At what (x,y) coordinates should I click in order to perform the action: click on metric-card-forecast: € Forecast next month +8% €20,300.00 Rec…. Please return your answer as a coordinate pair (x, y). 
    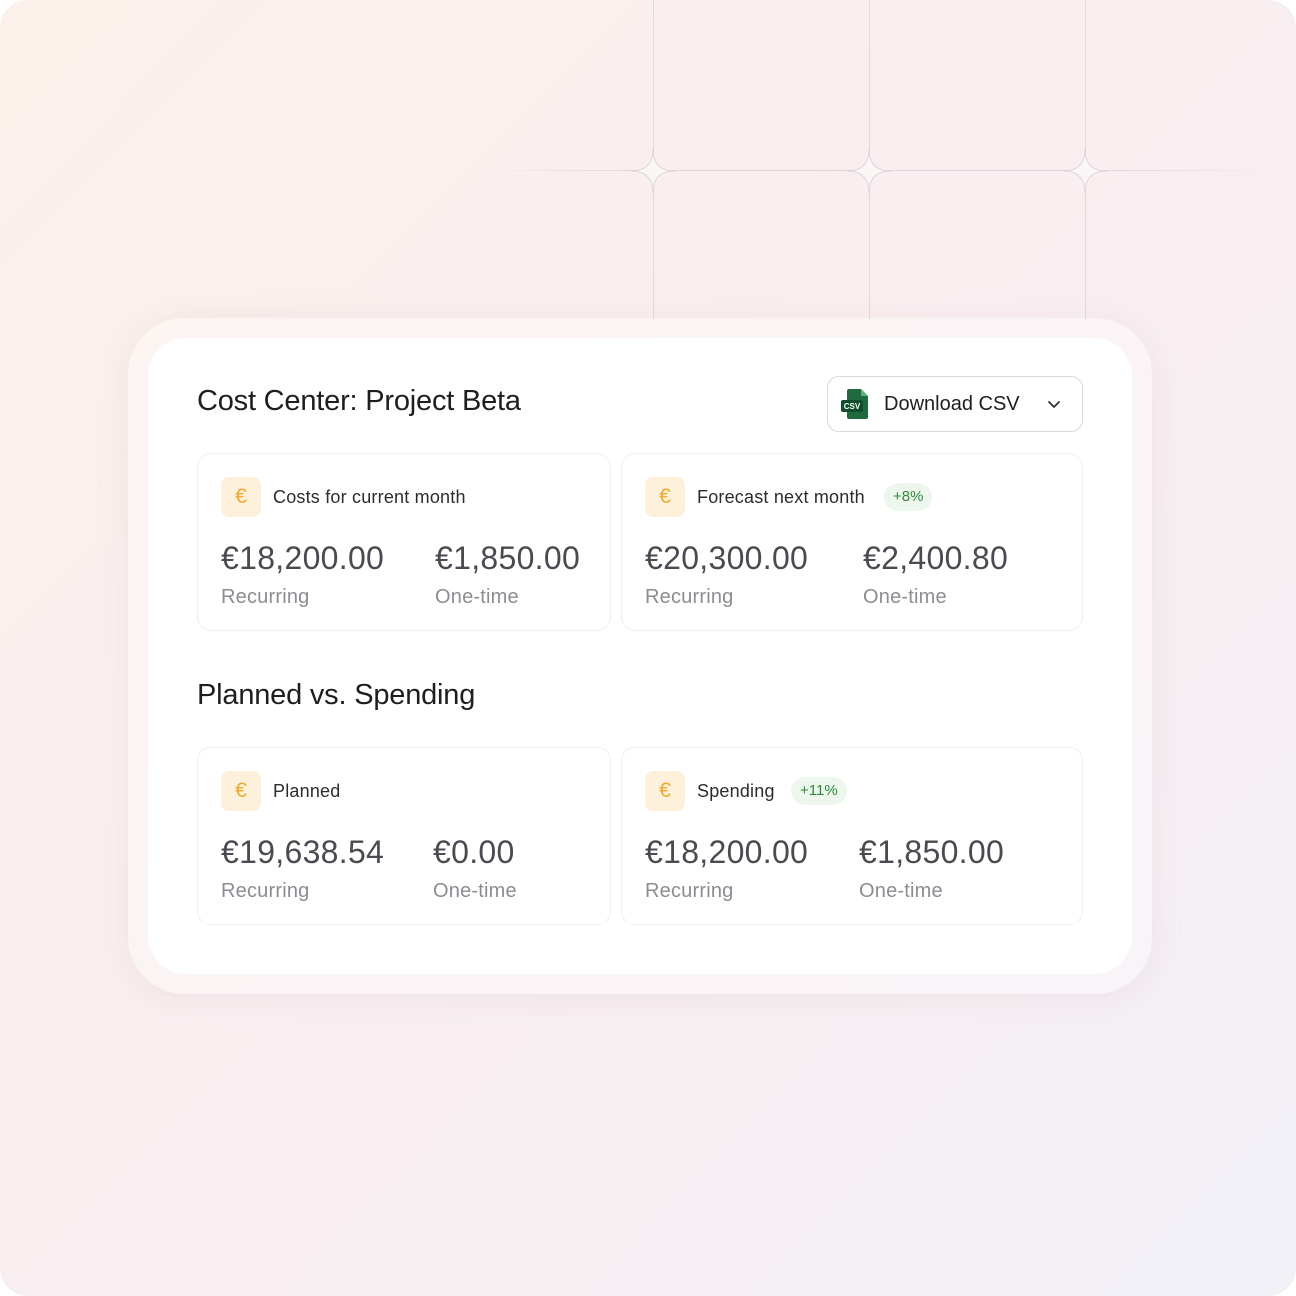
    Looking at the image, I should click on (852, 542).